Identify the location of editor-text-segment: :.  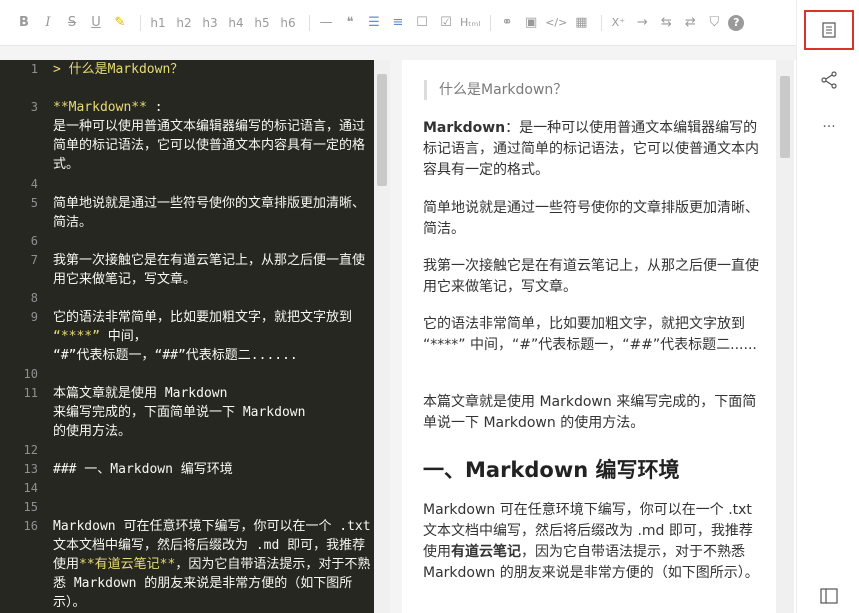
(154, 107).